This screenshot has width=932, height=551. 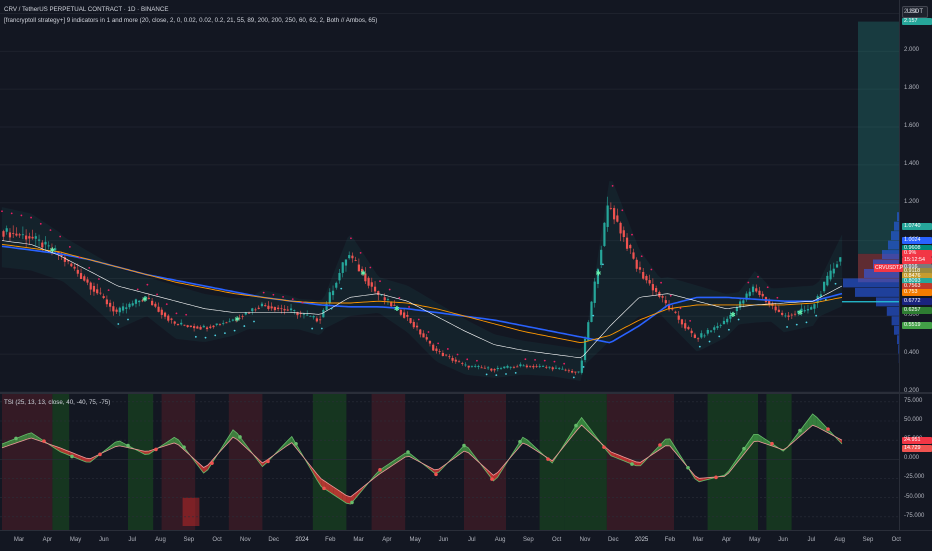 I want to click on time-label: Mar, so click(x=358, y=540).